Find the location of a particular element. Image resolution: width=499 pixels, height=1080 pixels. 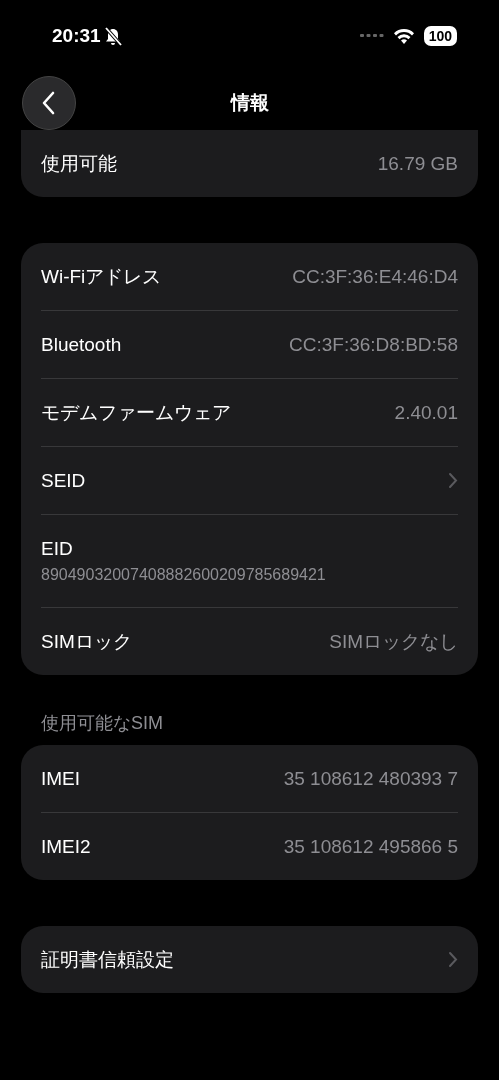

row-label: Bluetooth is located at coordinates (81, 344).